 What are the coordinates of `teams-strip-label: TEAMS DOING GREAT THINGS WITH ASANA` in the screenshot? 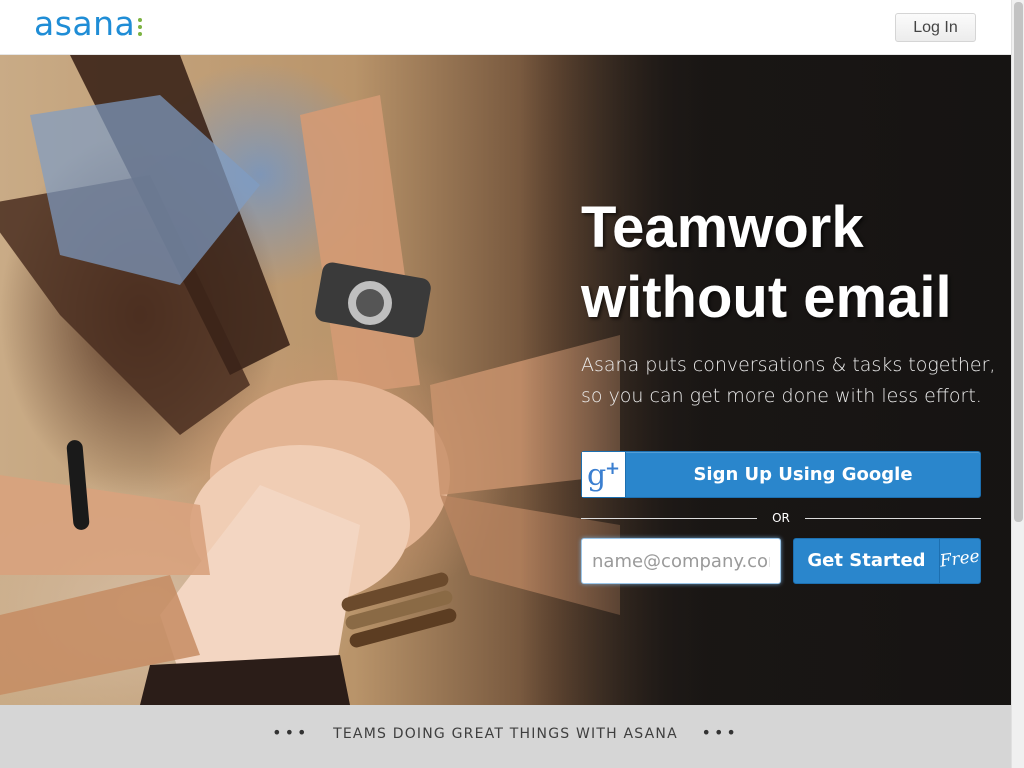 It's located at (505, 734).